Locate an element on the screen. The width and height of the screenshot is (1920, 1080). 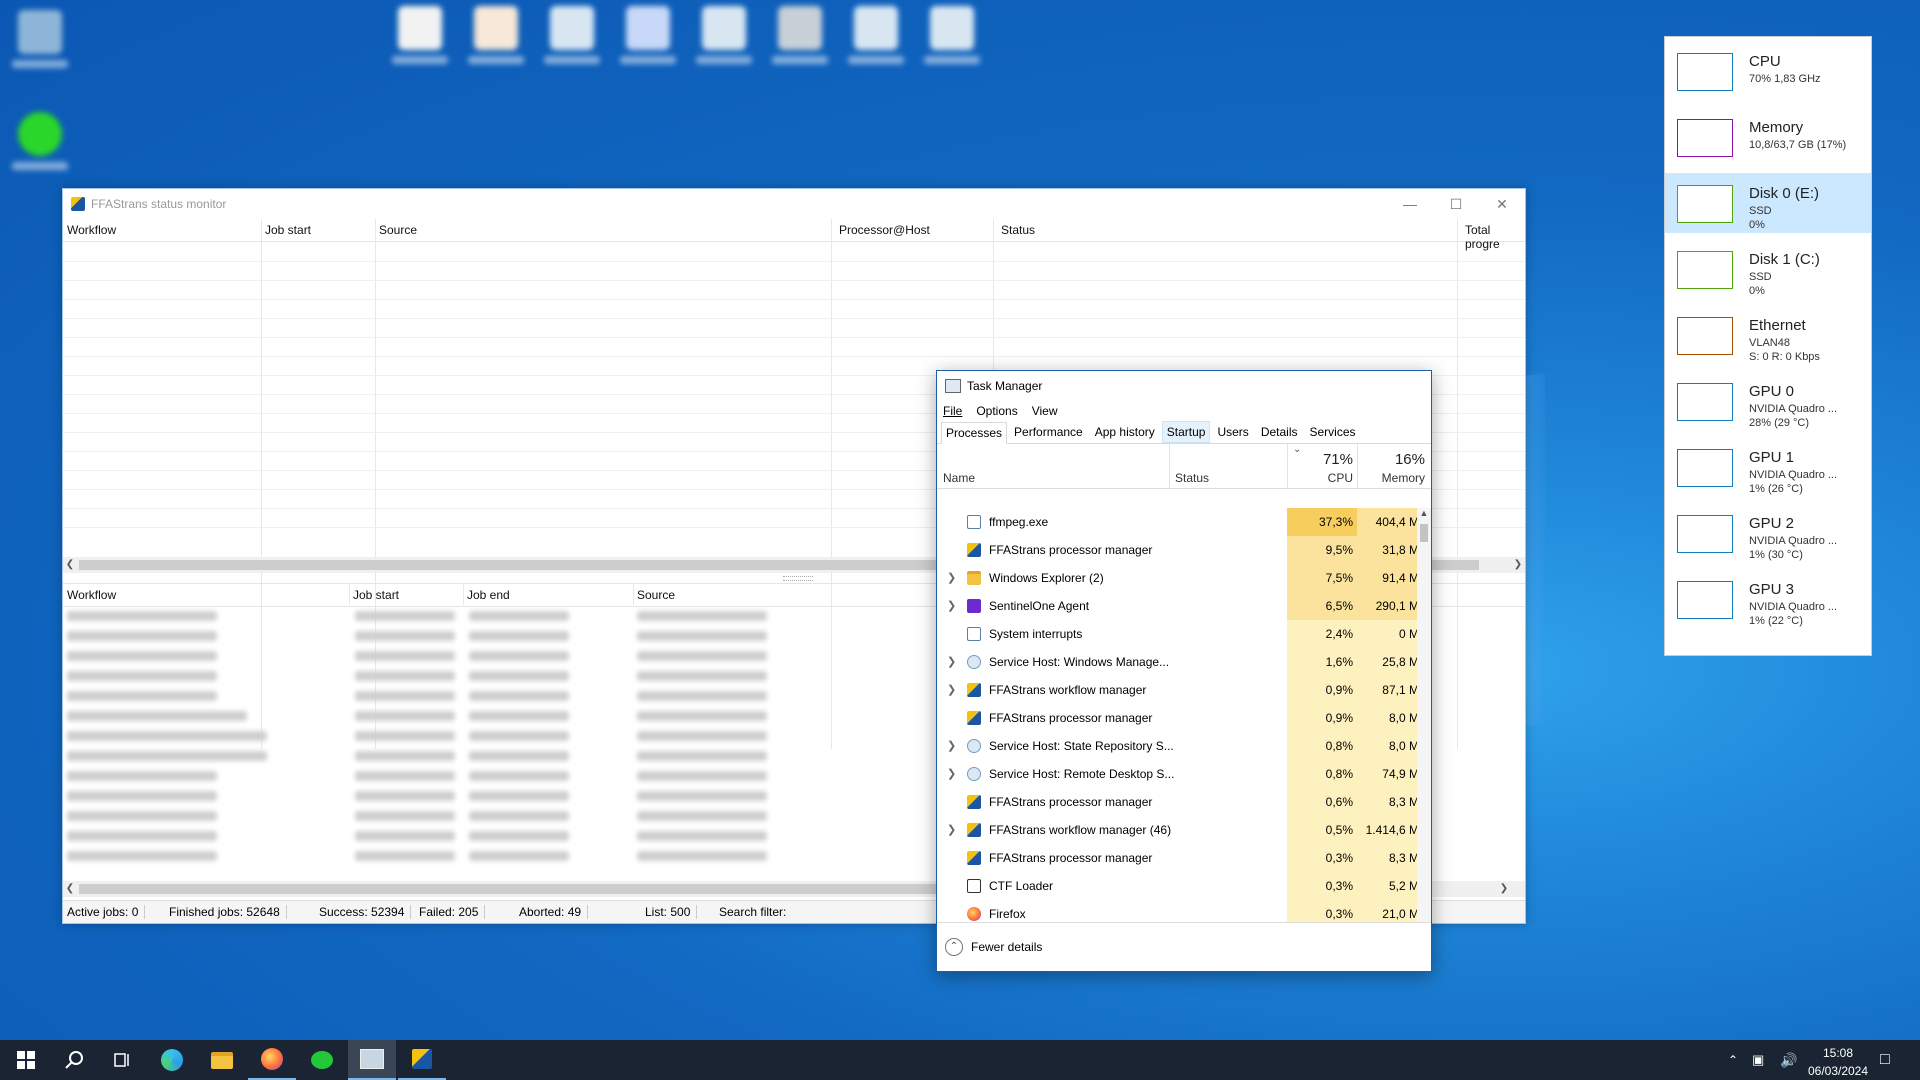
ffastrans-titlebar: FFAStrans status monitor — ☐ ✕ is located at coordinates (794, 204).